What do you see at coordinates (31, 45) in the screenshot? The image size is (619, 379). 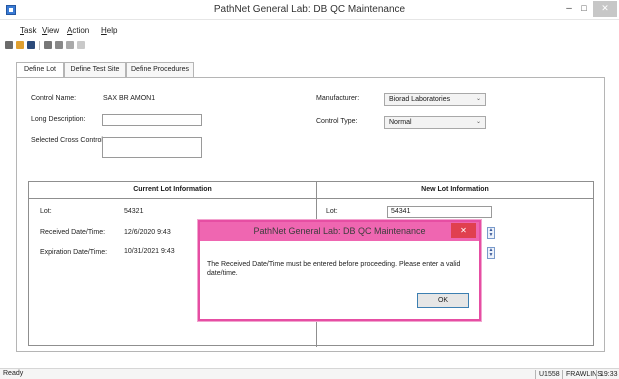 I see `save-icon` at bounding box center [31, 45].